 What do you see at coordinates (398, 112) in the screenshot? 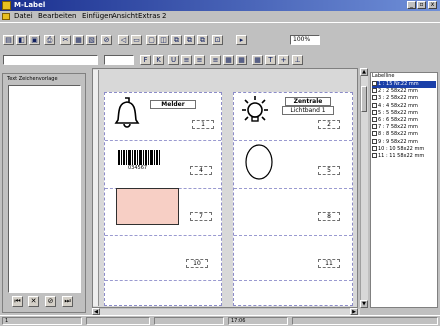
I see `label-list-item-text: 5 : 5 58x22 mm` at bounding box center [398, 112].